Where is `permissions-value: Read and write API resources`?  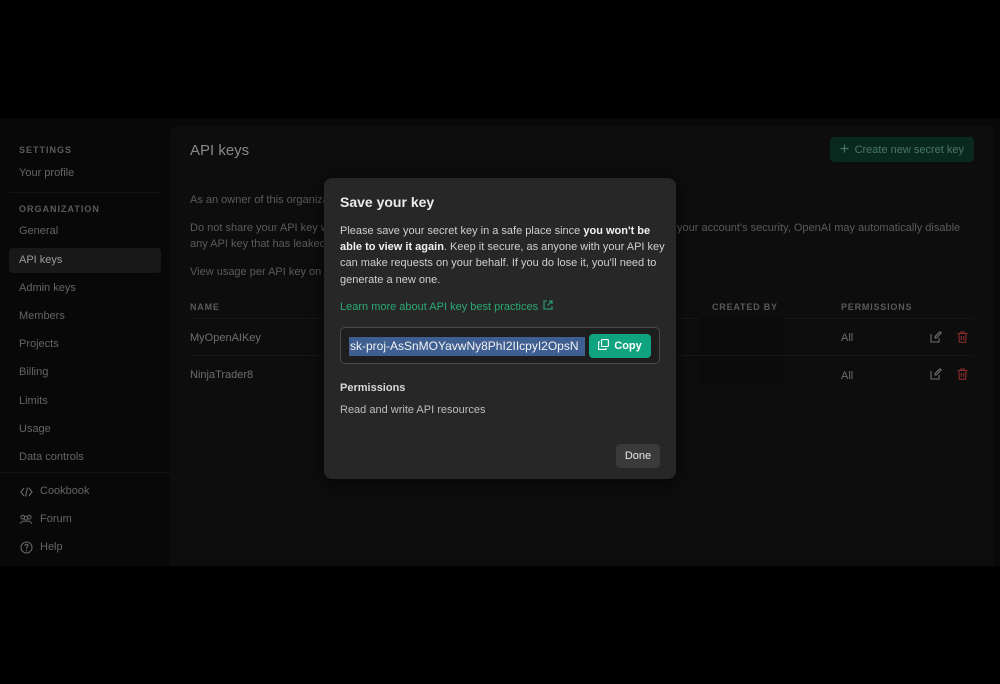 permissions-value: Read and write API resources is located at coordinates (413, 410).